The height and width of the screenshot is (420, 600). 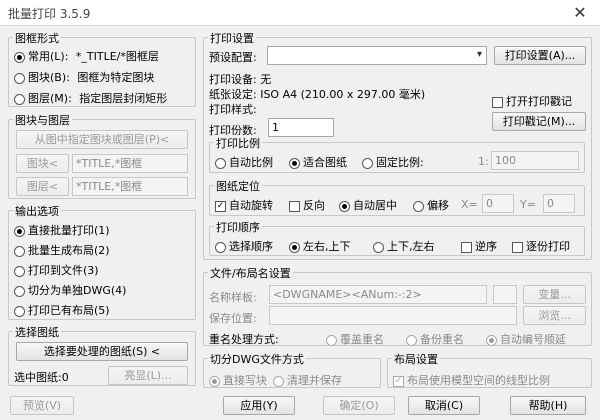 I want to click on auto-rotate-checkbox: ✓, so click(x=220, y=206).